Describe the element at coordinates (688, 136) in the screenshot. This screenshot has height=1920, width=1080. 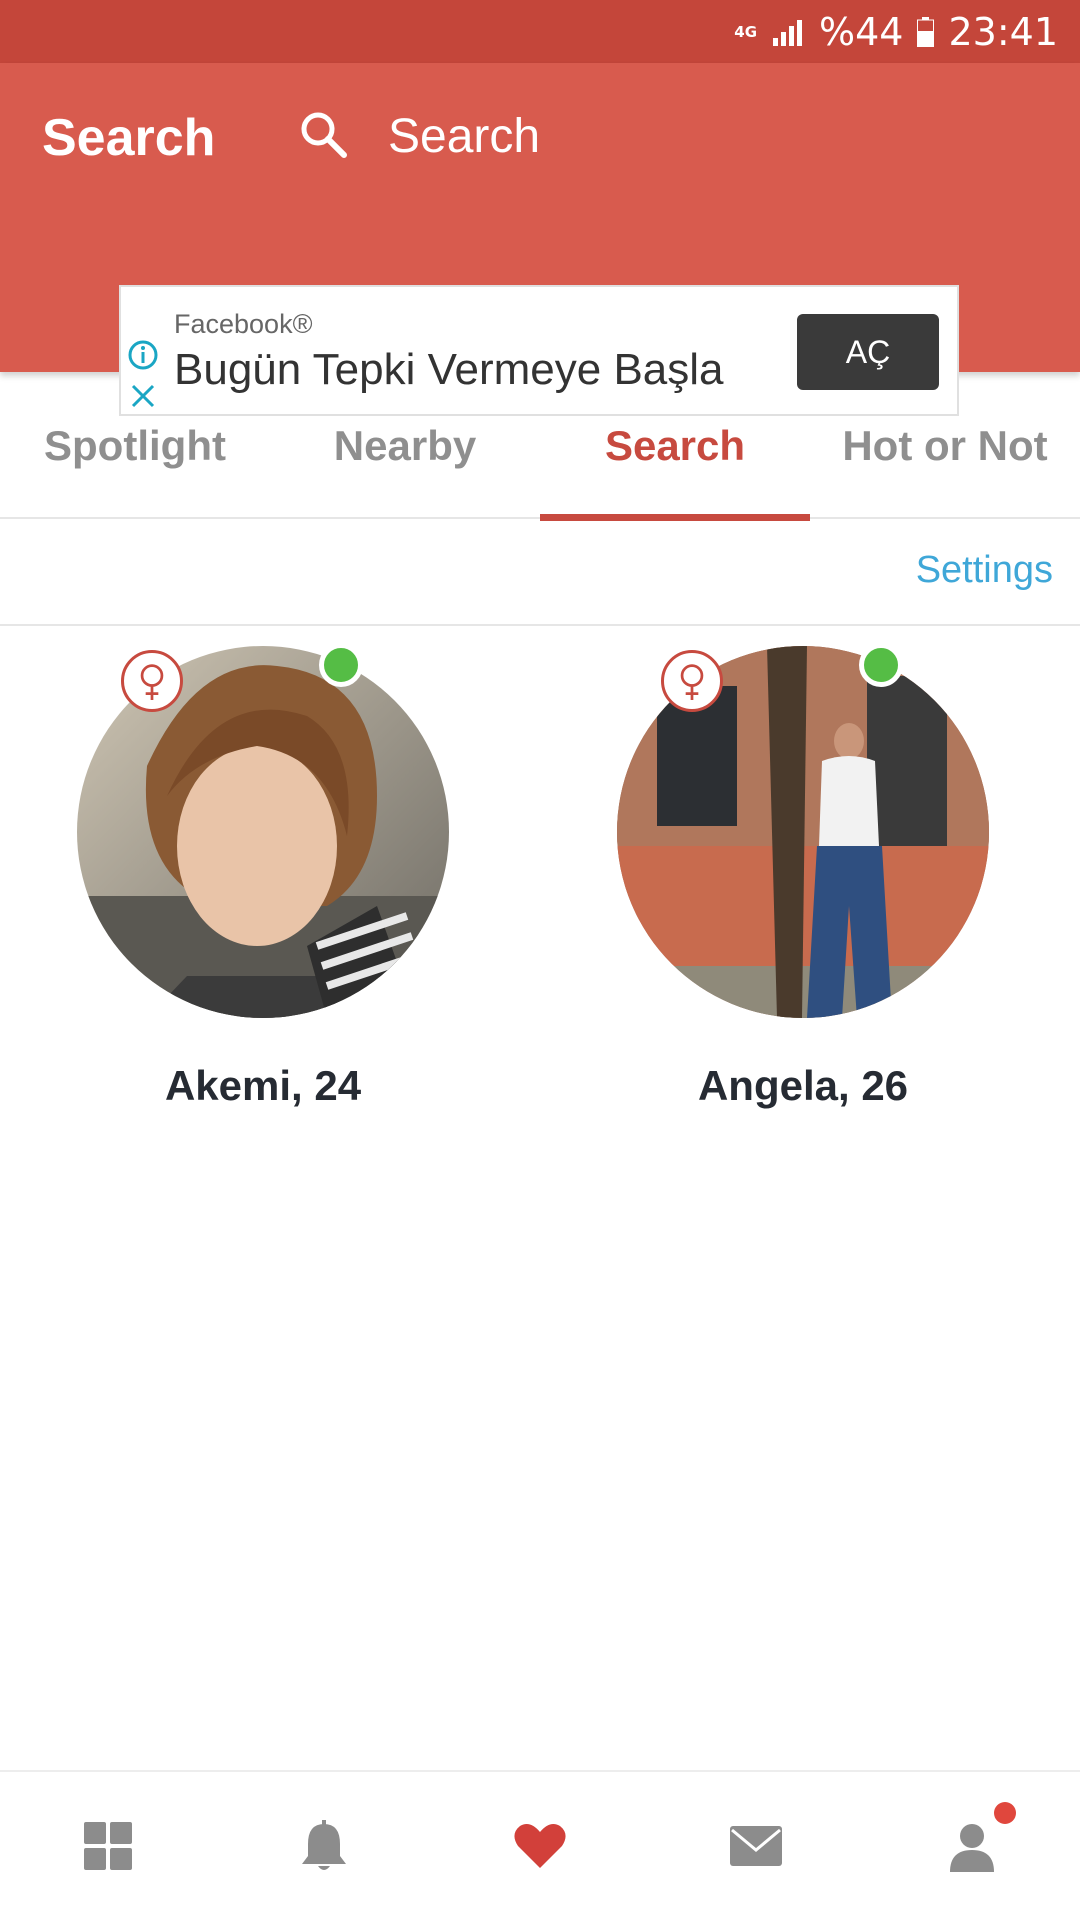
I see `search-input` at that location.